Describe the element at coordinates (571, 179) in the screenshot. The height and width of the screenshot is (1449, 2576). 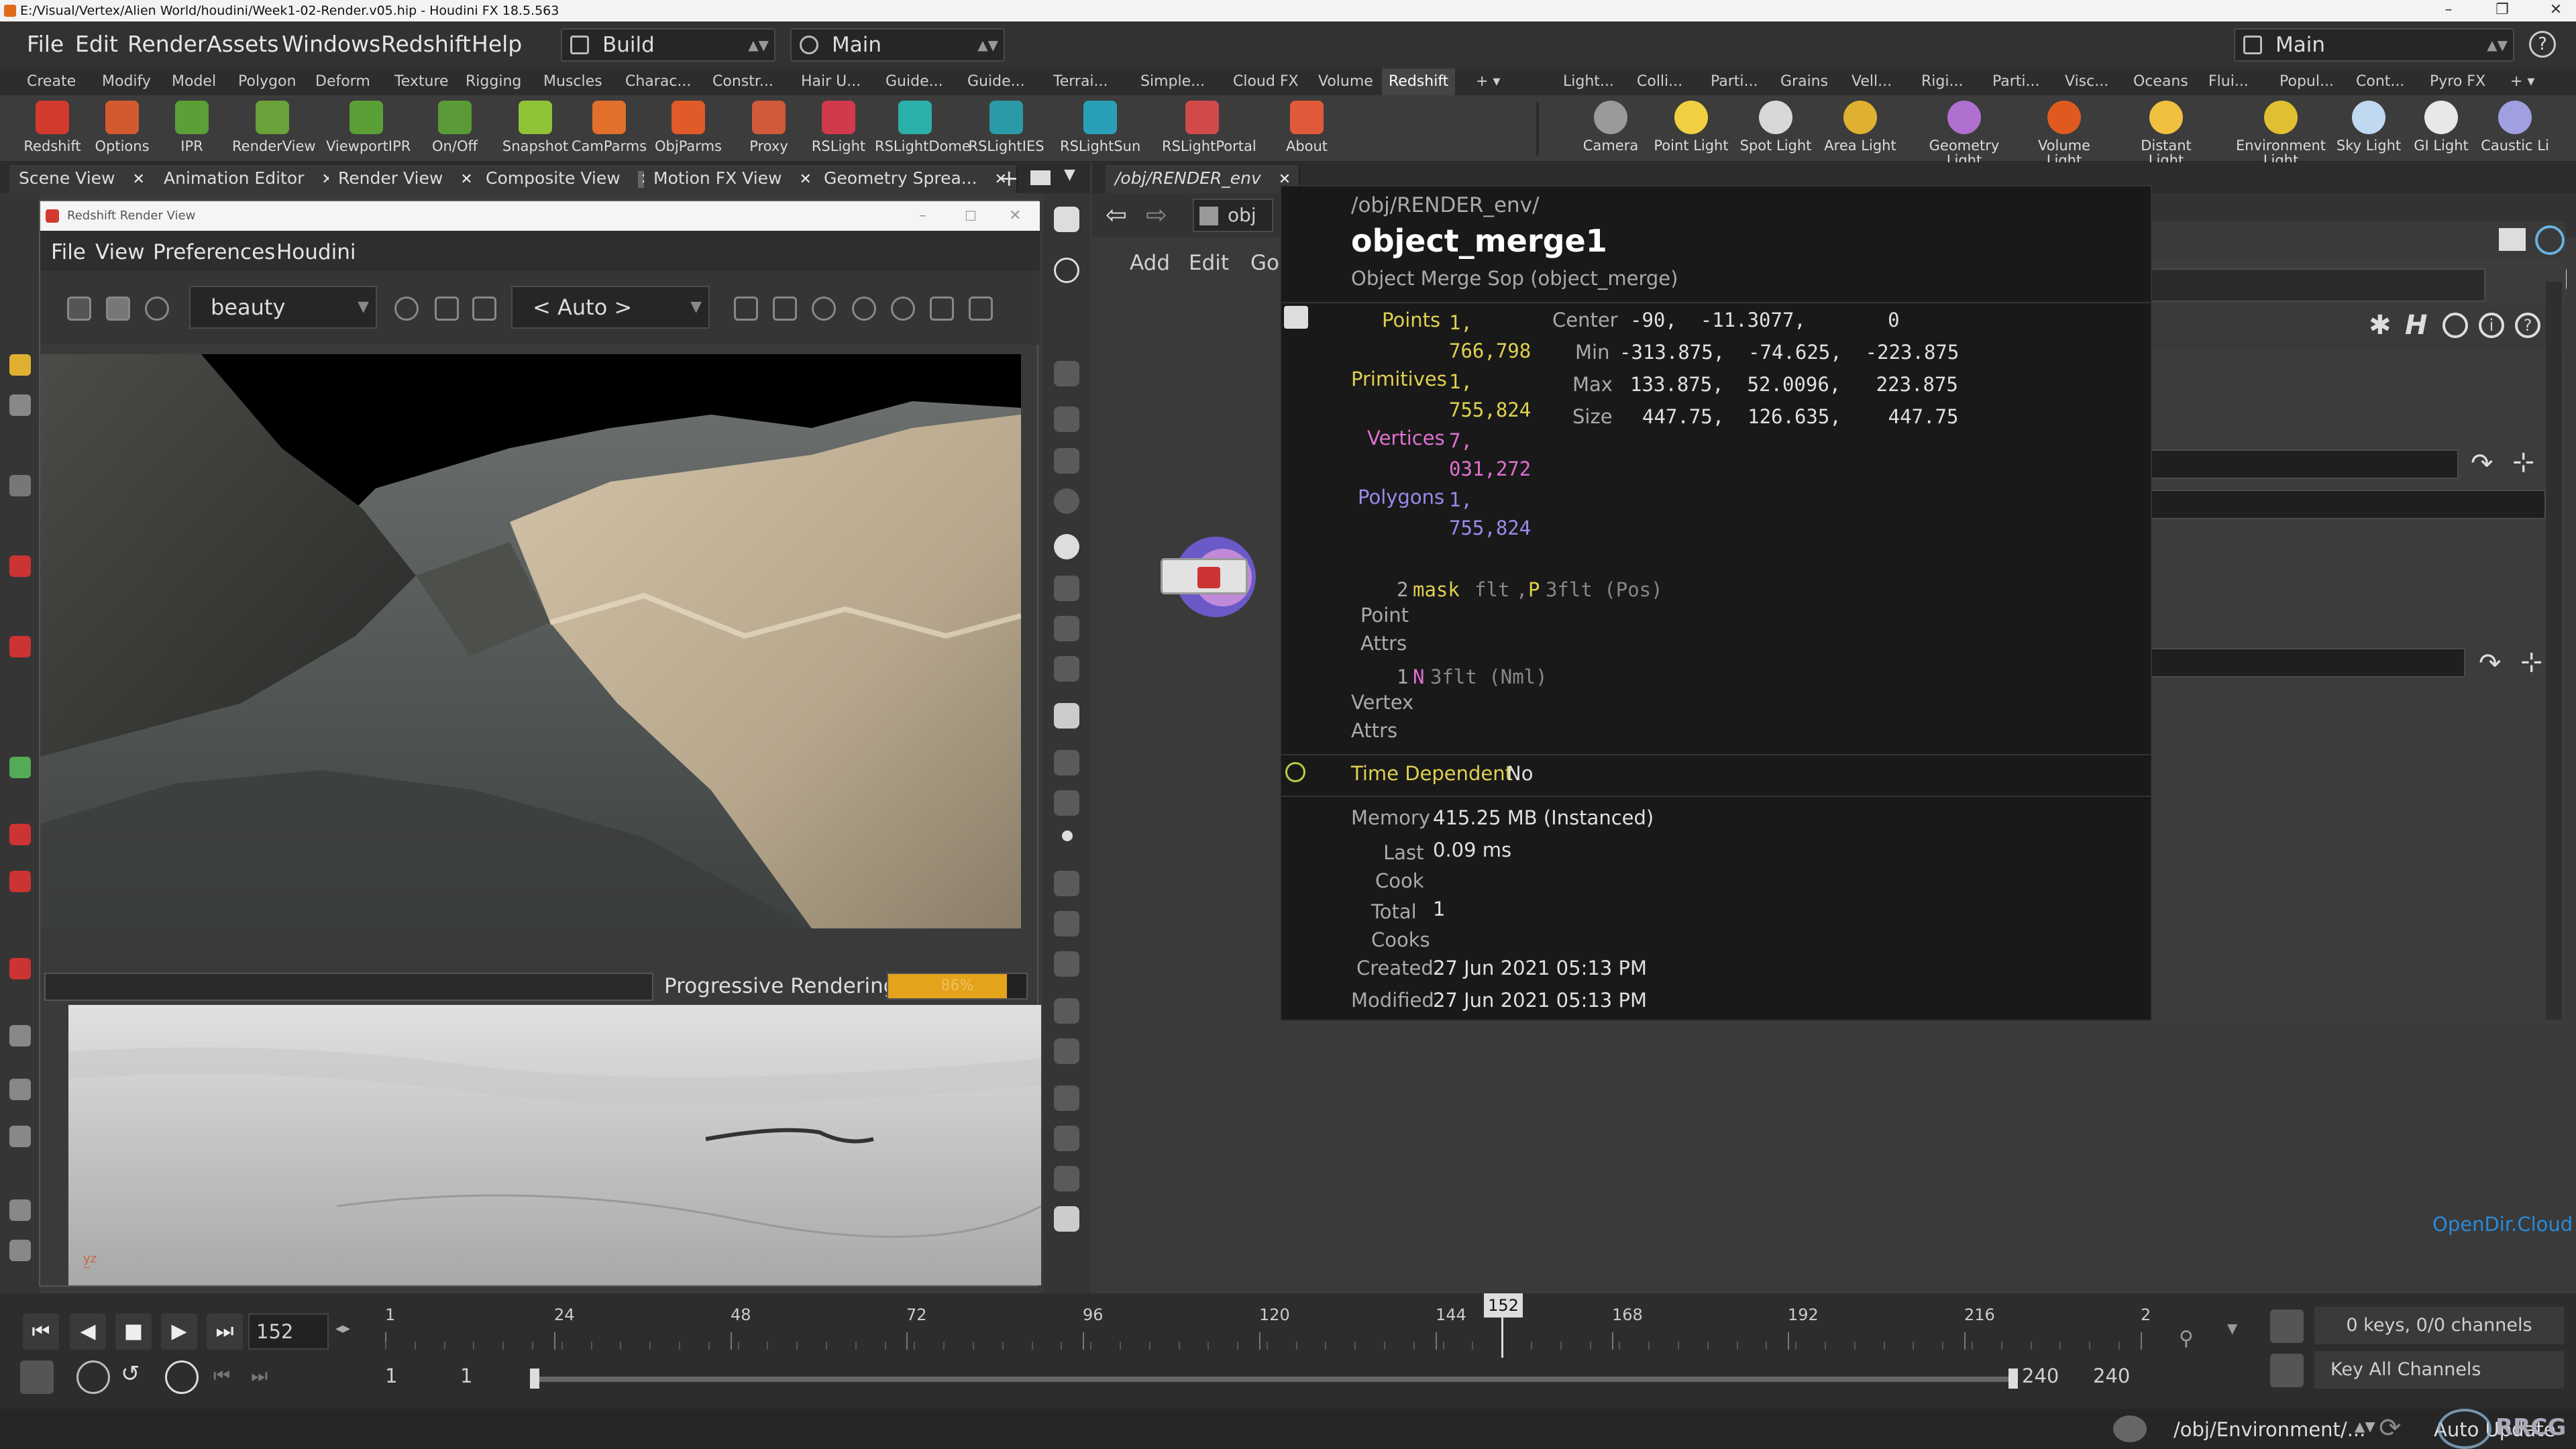
I see `tab-composite-view: Composite View✕` at that location.